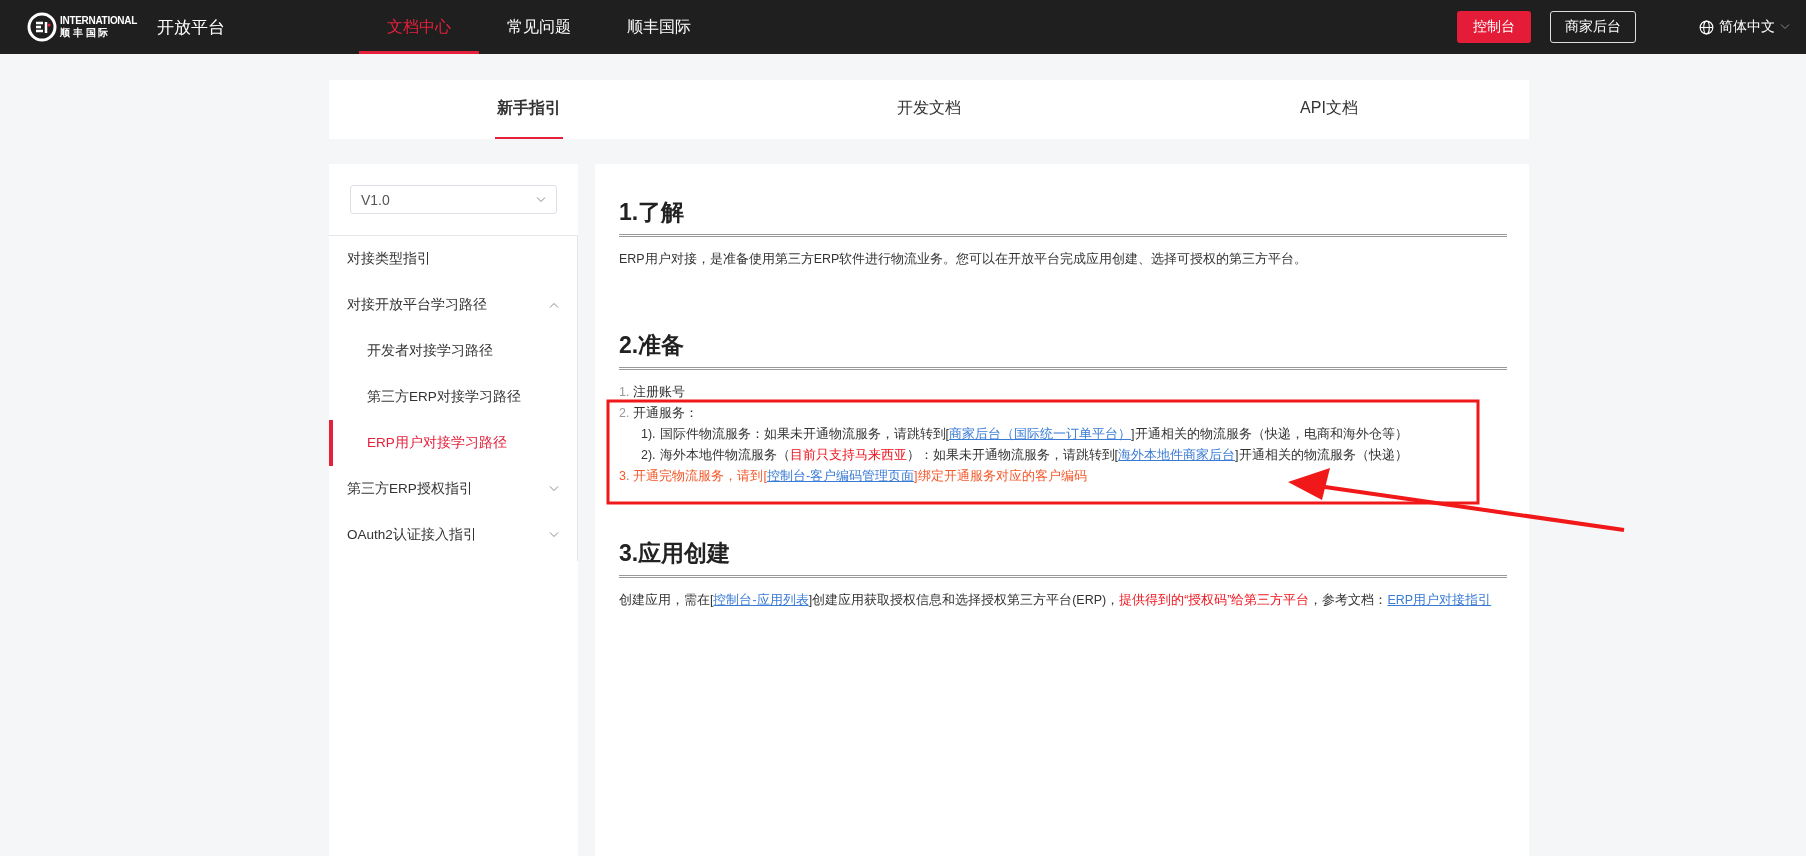  Describe the element at coordinates (1593, 27) in the screenshot. I see `merchant-button: 商家后台` at that location.